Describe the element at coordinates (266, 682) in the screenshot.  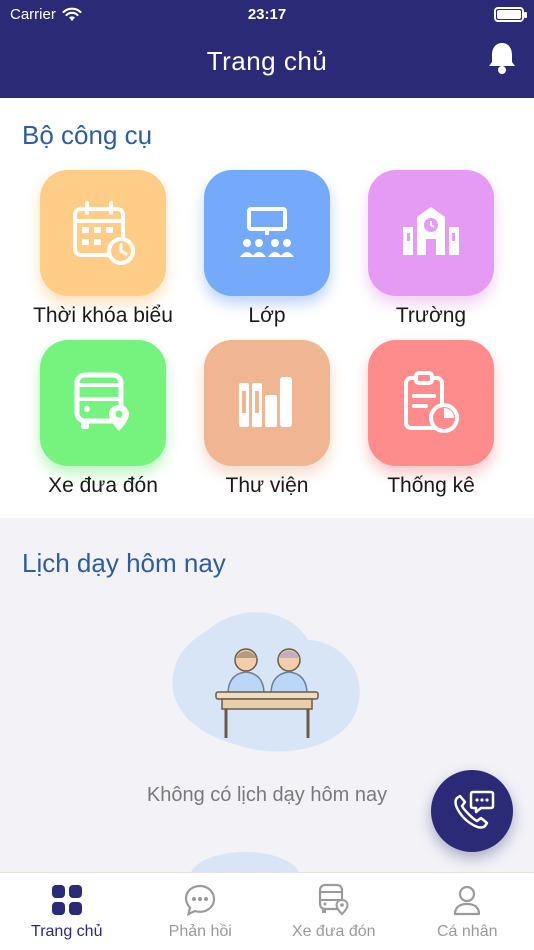
I see `empty-schedule-illustration` at that location.